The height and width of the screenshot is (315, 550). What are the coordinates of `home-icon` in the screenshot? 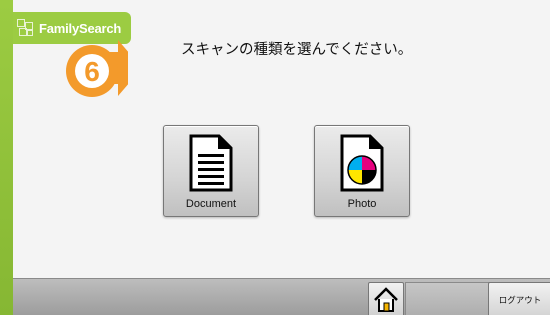 It's located at (386, 299).